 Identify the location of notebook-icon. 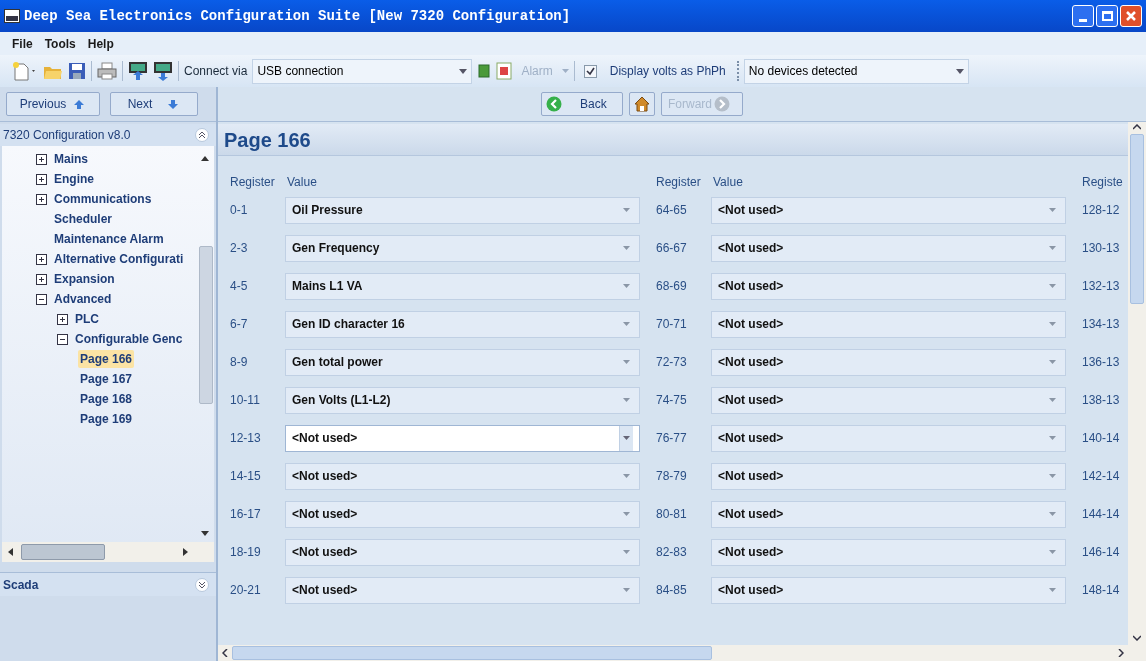
(504, 71).